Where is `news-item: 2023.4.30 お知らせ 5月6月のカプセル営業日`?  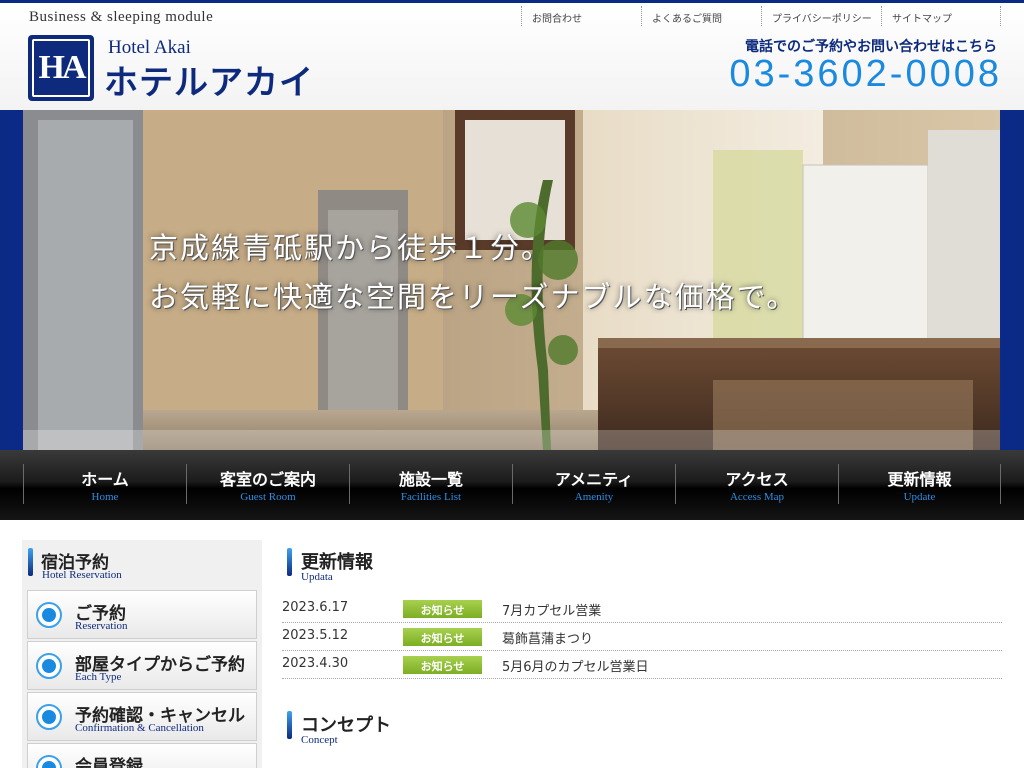 news-item: 2023.4.30 お知らせ 5月6月のカプセル営業日 is located at coordinates (642, 665).